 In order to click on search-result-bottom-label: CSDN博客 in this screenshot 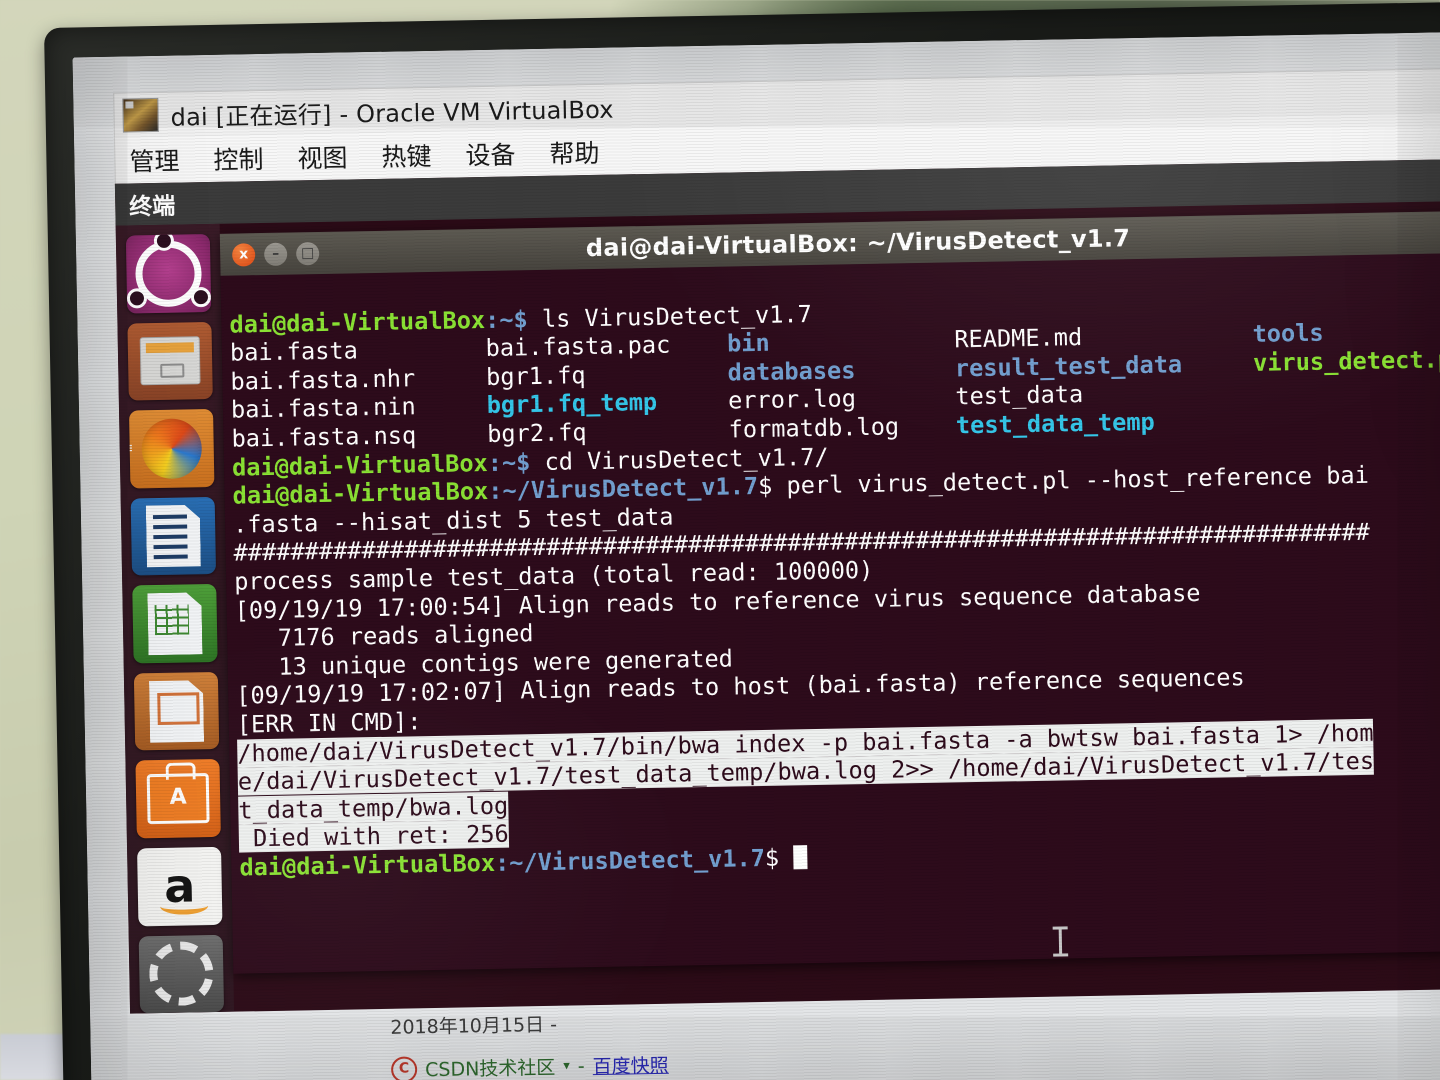, I will do `click(1182, 1078)`.